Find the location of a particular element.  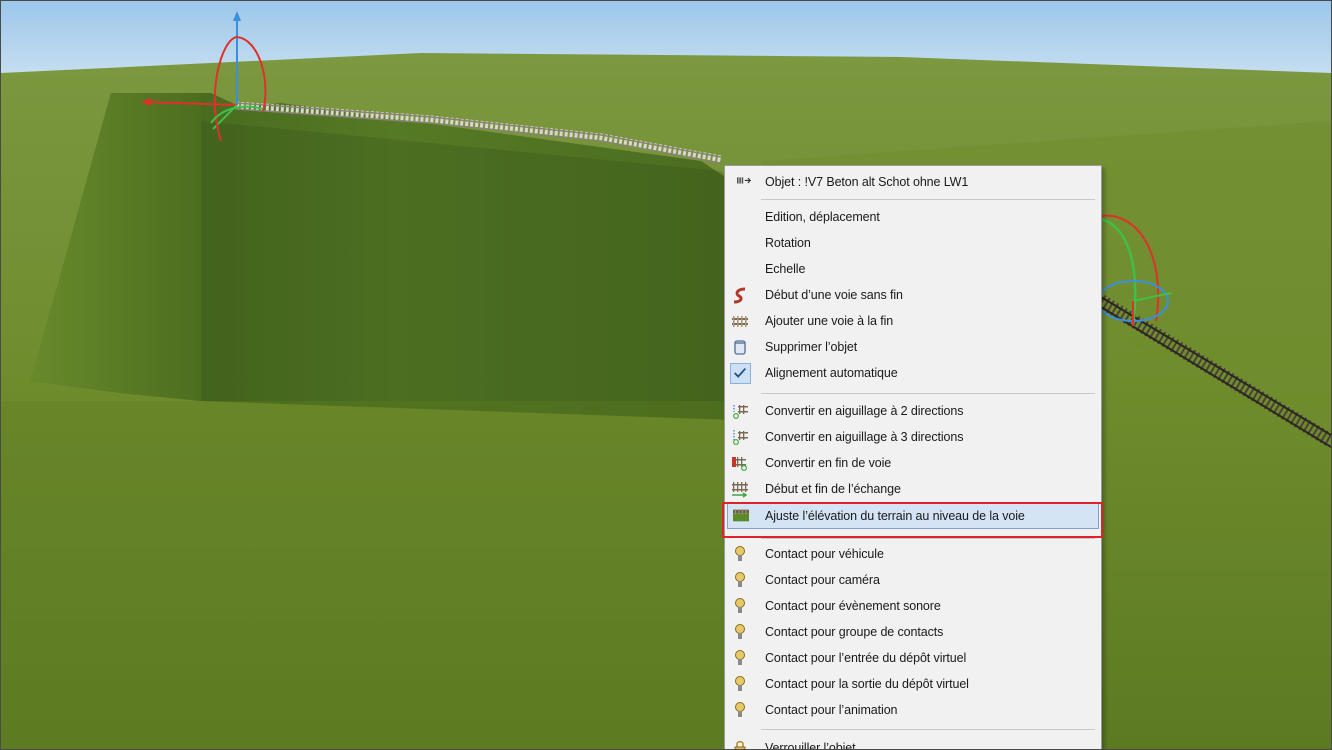

menu-item-label: Contact pour l’animation is located at coordinates (831, 710).